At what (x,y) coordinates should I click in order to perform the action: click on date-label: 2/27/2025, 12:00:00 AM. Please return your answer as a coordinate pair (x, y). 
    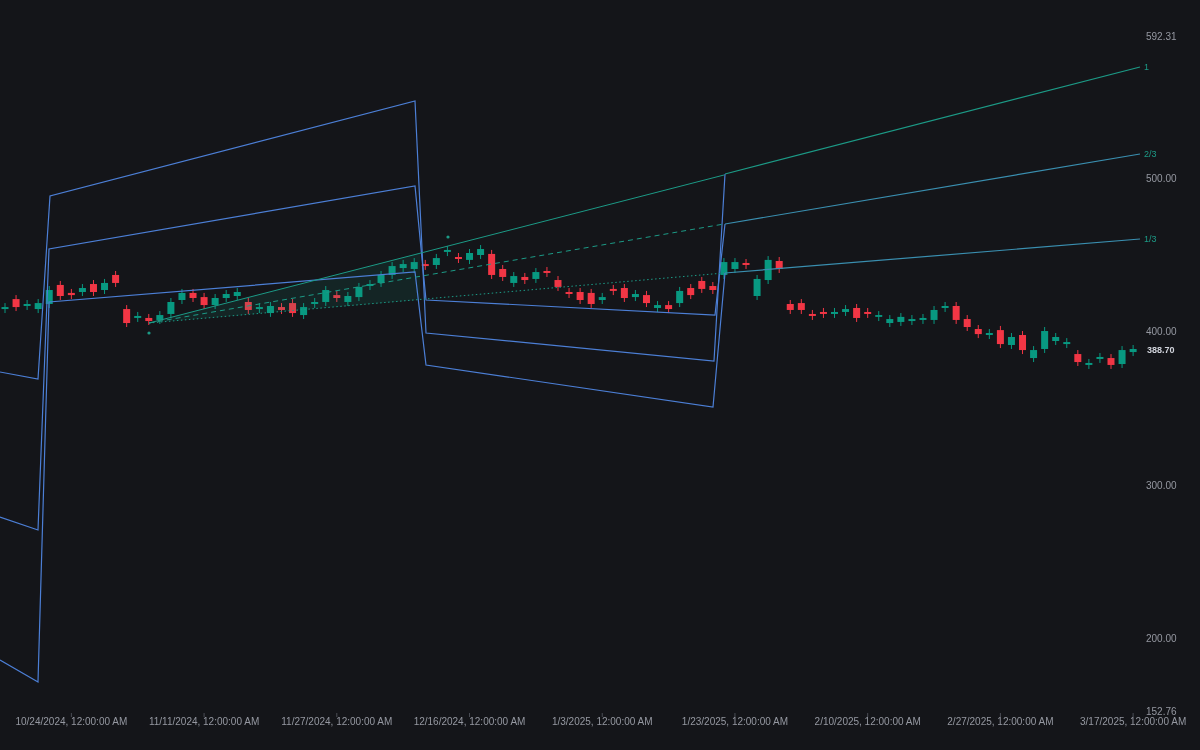
    Looking at the image, I should click on (1000, 721).